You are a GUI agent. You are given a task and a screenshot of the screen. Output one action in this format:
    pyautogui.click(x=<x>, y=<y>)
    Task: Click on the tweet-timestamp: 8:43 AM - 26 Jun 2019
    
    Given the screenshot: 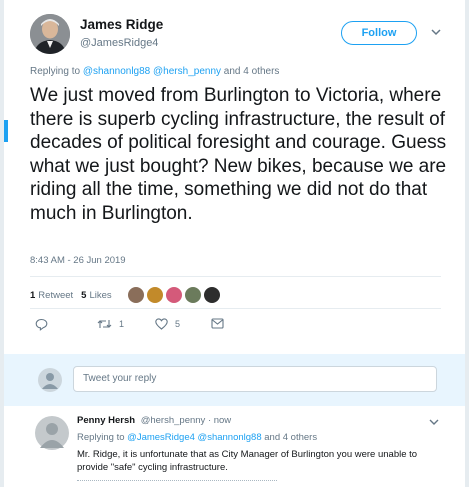 What is the action you would take?
    pyautogui.click(x=78, y=260)
    